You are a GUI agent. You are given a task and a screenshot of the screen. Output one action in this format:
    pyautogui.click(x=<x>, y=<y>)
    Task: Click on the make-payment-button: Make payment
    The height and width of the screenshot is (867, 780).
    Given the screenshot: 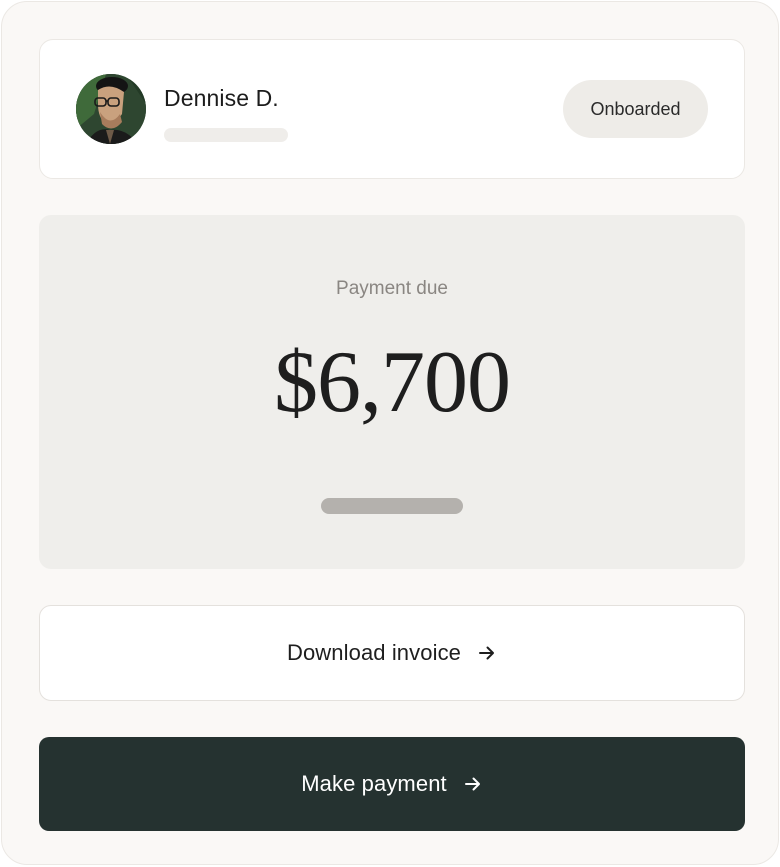 What is the action you would take?
    pyautogui.click(x=392, y=784)
    